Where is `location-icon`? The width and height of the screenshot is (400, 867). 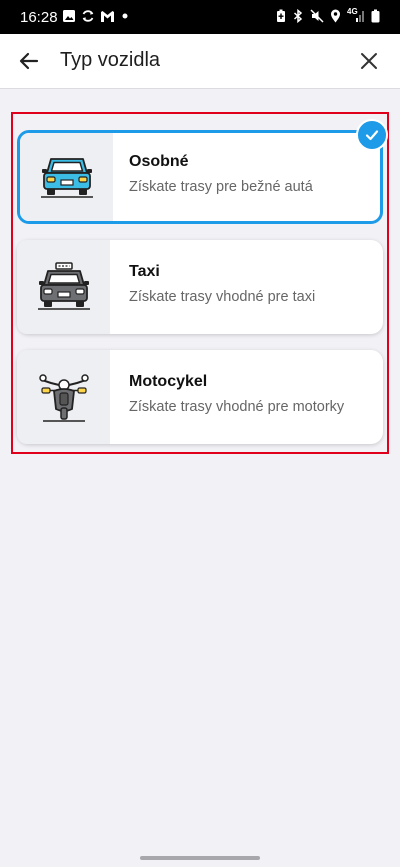 location-icon is located at coordinates (335, 16).